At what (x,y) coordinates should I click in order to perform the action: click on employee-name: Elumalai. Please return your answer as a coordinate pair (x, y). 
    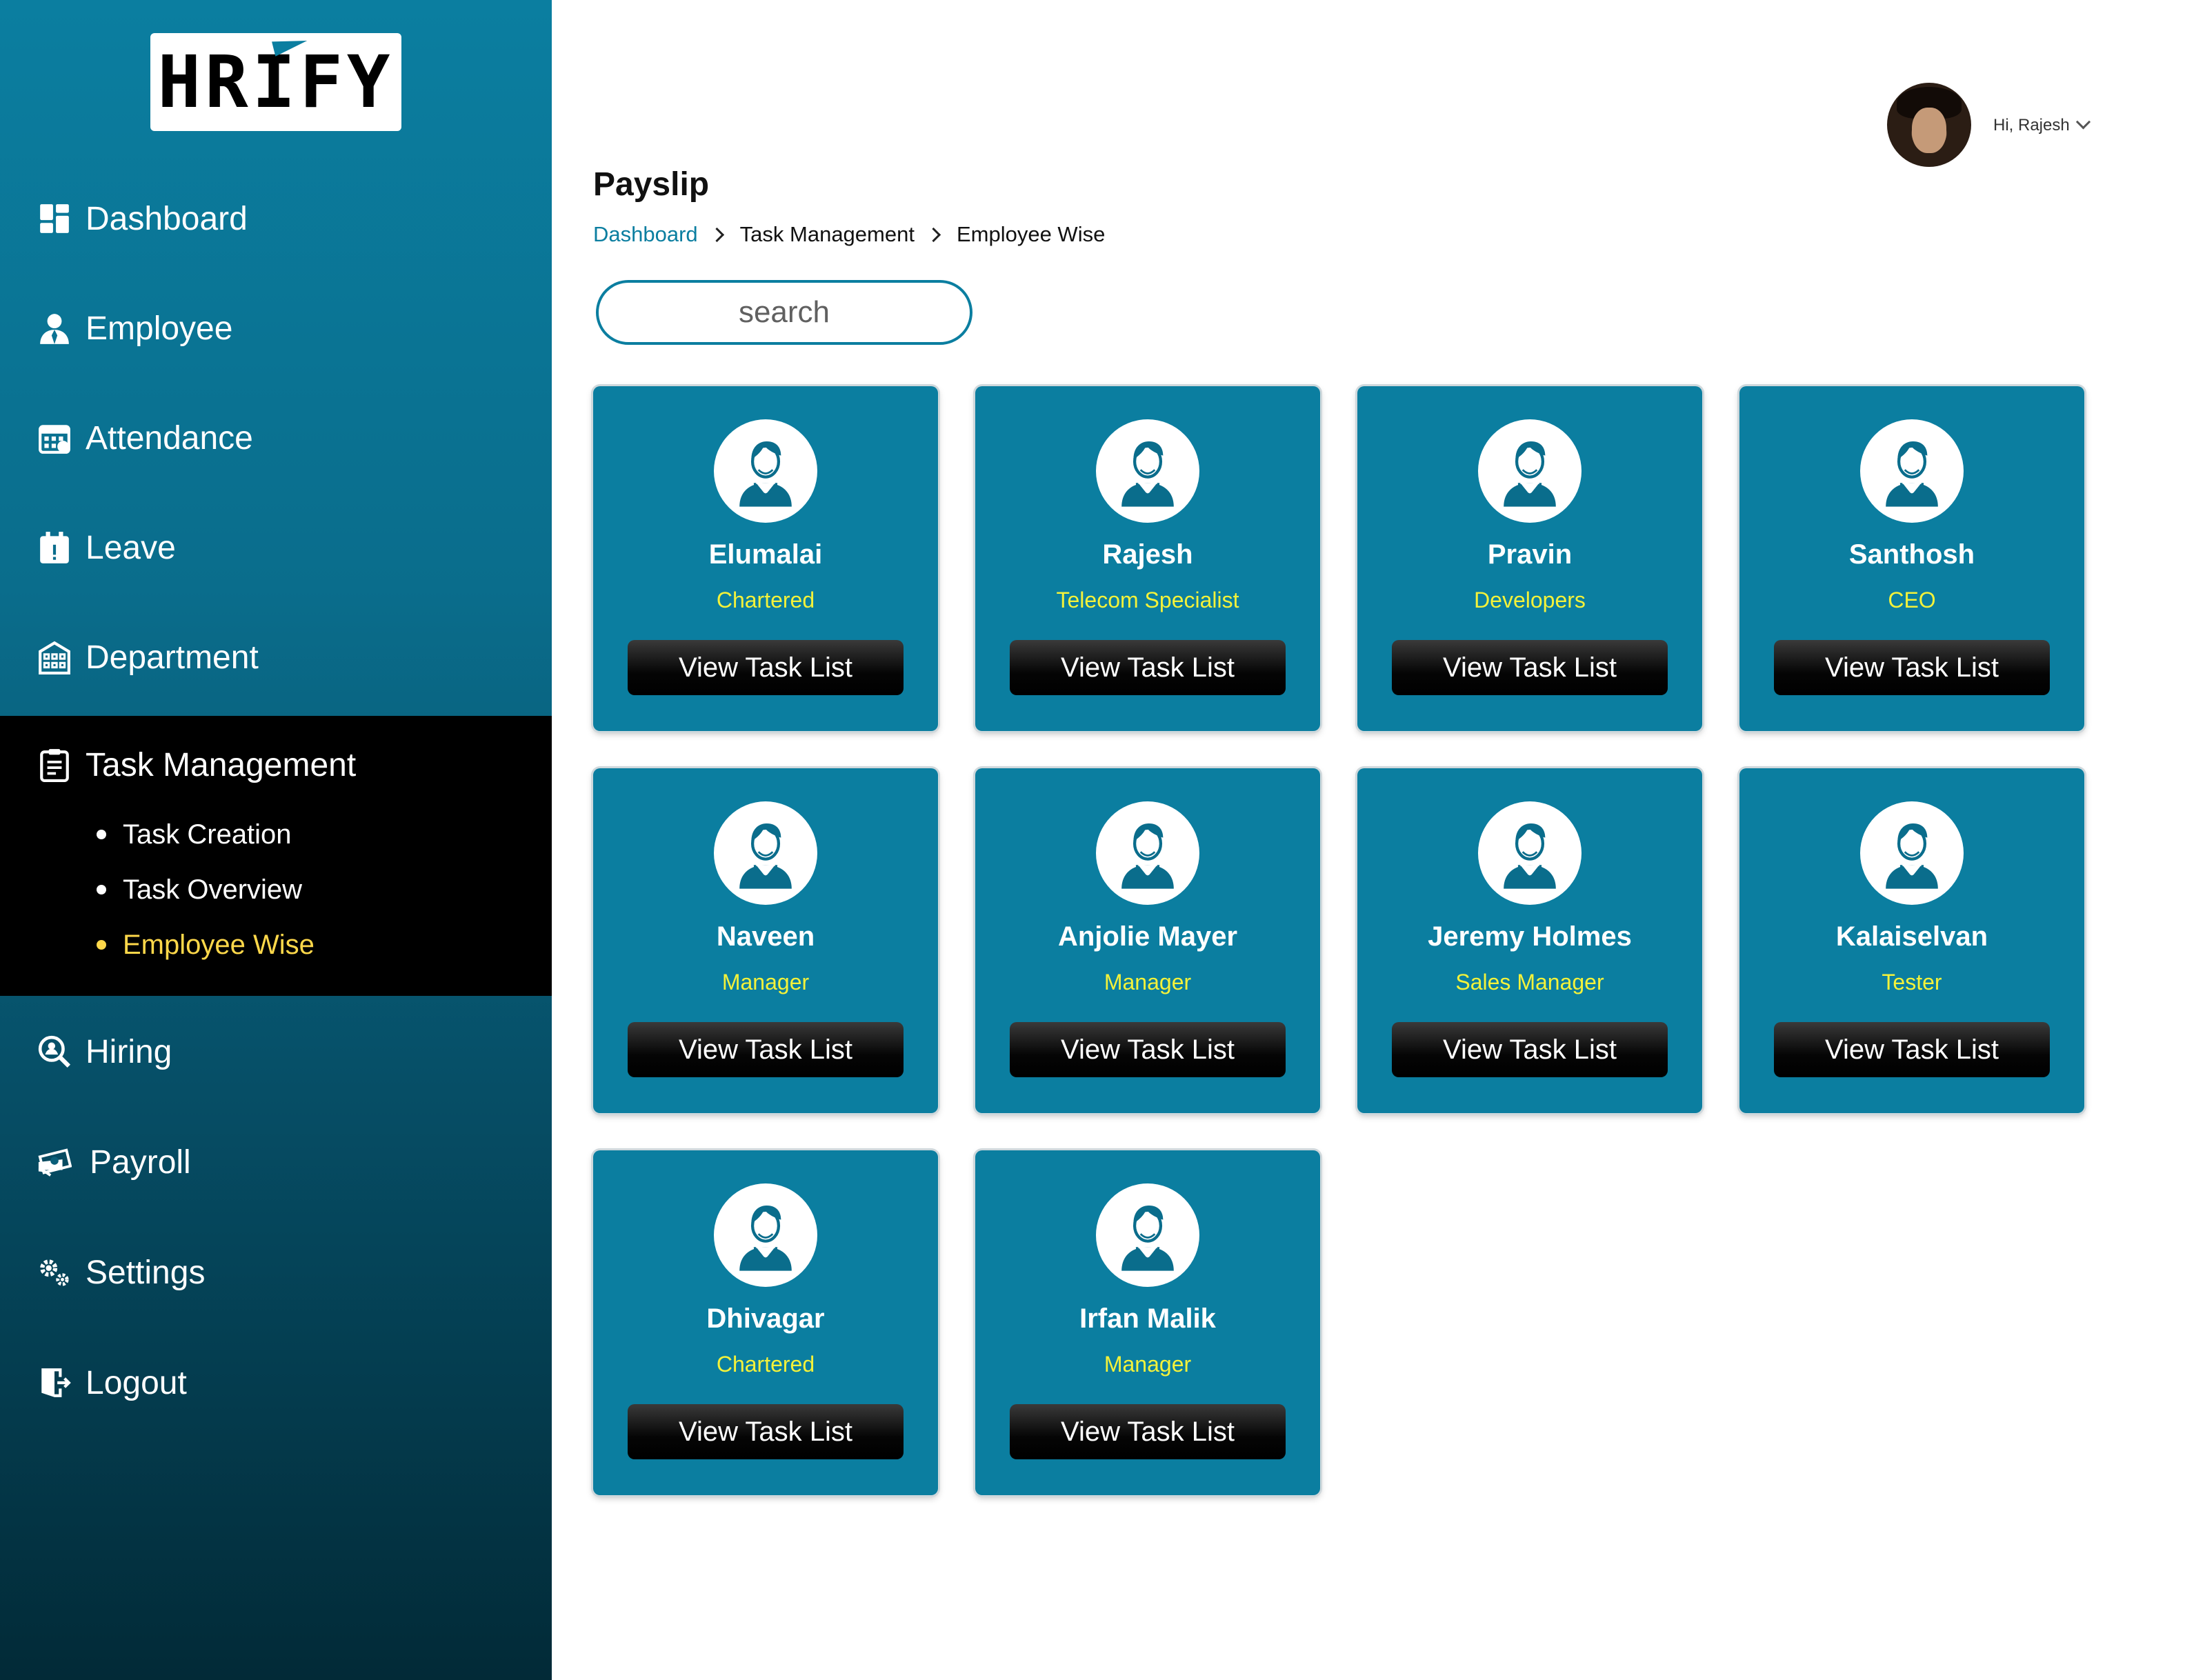
    Looking at the image, I should click on (765, 554).